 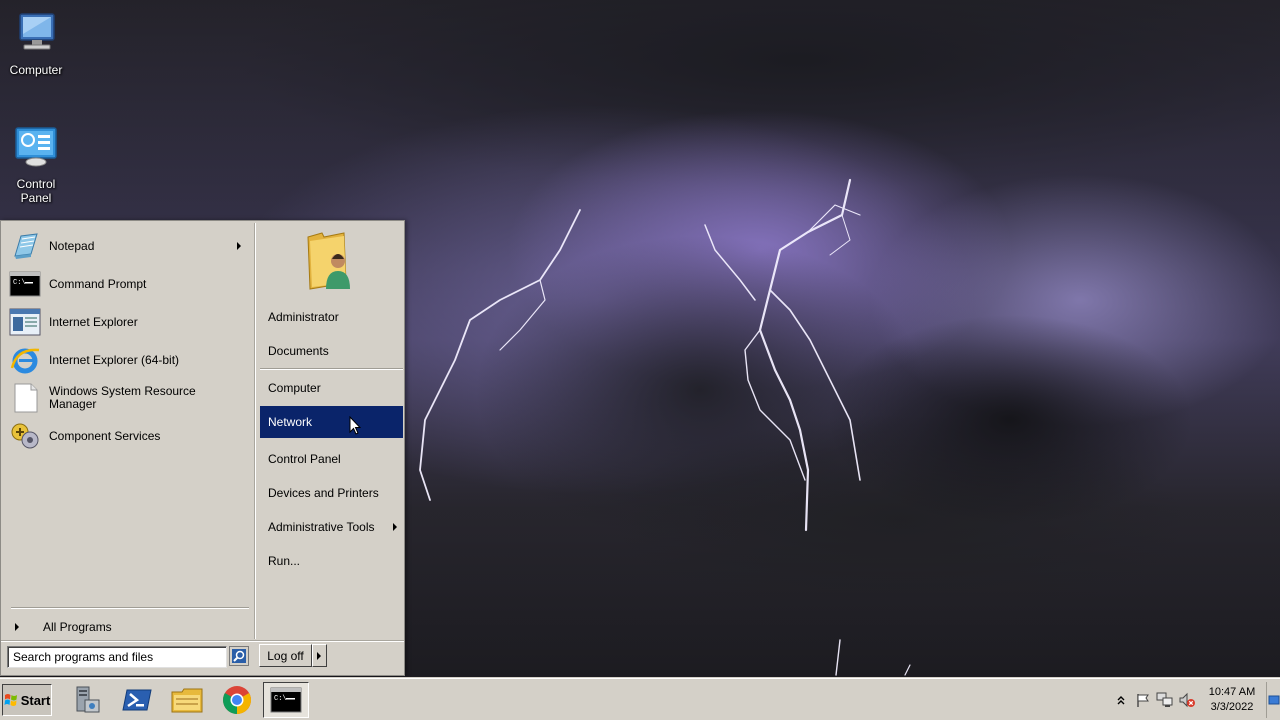 I want to click on desktop-icon-computer: Computer, so click(x=36, y=42).